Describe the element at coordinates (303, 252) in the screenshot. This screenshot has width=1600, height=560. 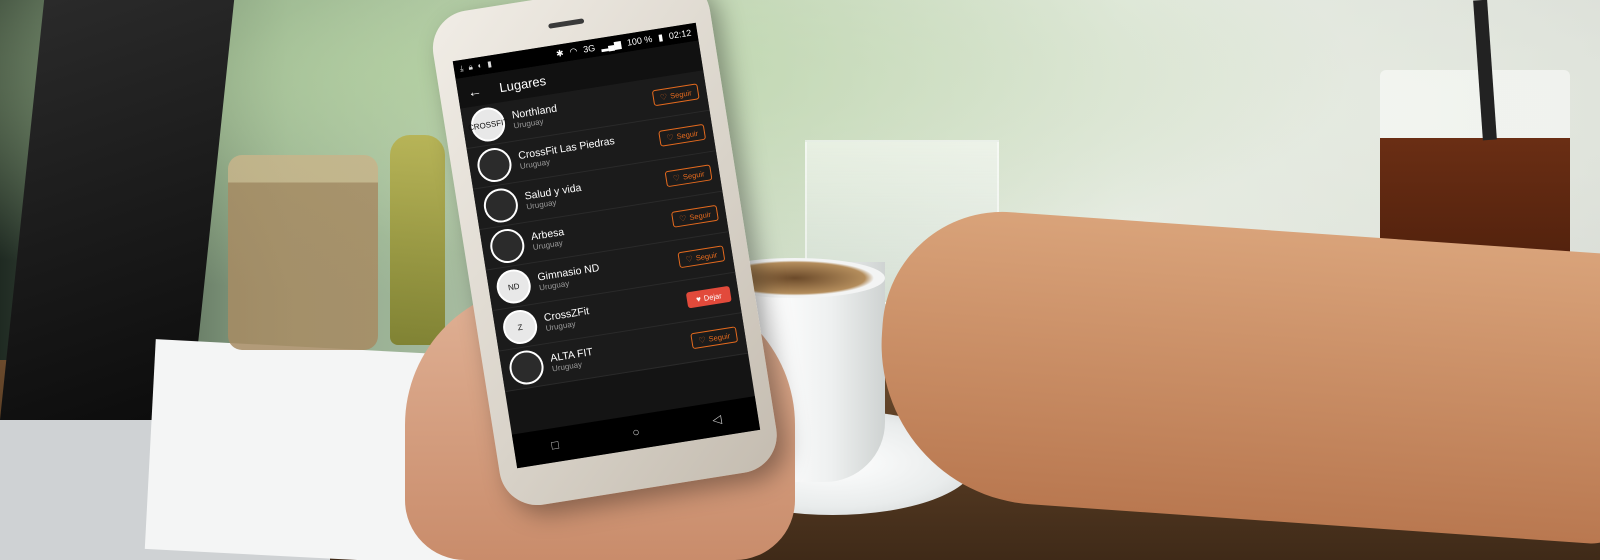
I see `cookie-jar` at that location.